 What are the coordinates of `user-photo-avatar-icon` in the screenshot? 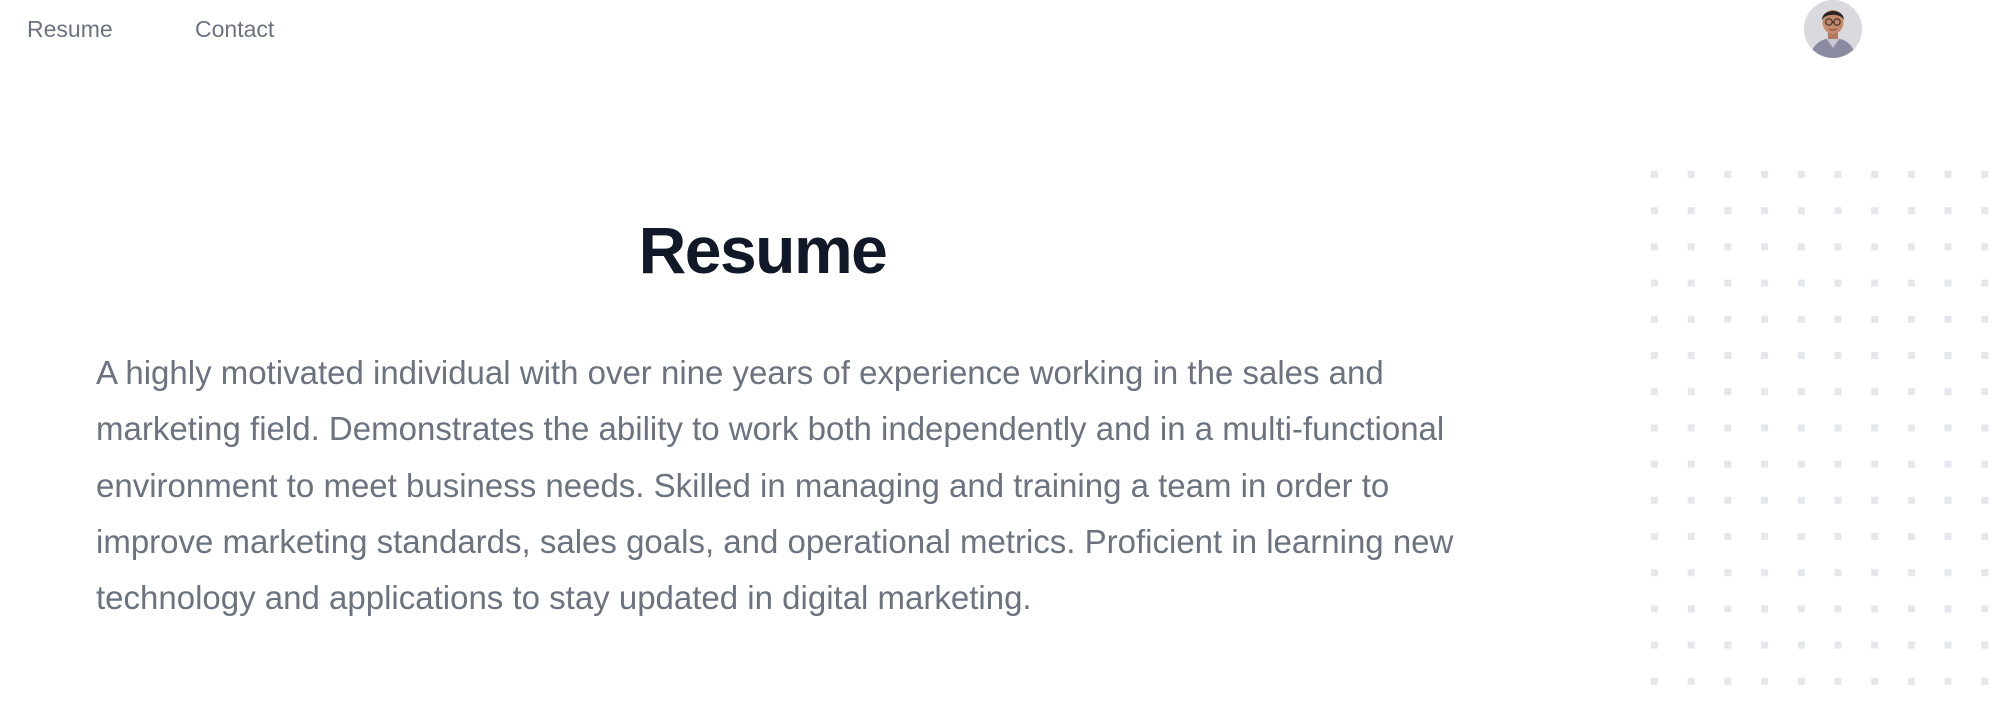 It's located at (1833, 29).